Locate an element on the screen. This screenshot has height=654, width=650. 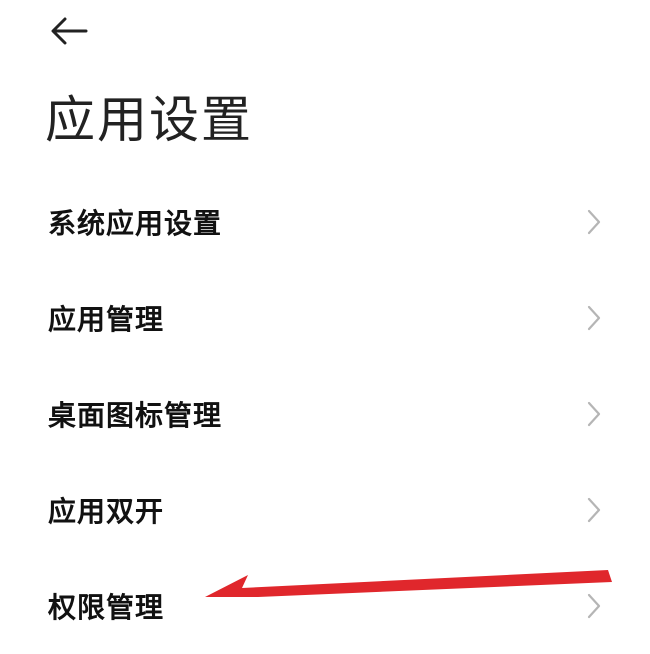
page-title: 应用设置 is located at coordinates (149, 120).